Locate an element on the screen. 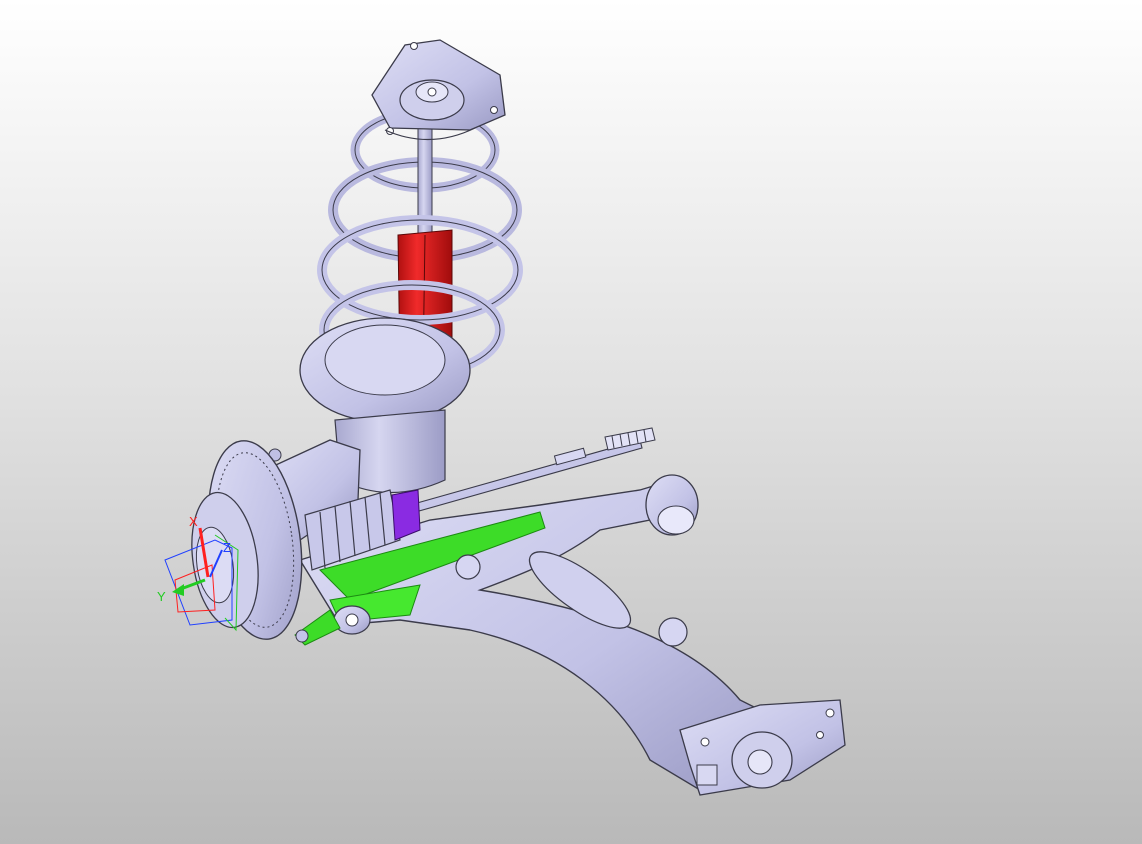 Image resolution: width=1142 pixels, height=844 pixels. front-bushing is located at coordinates (672, 505).